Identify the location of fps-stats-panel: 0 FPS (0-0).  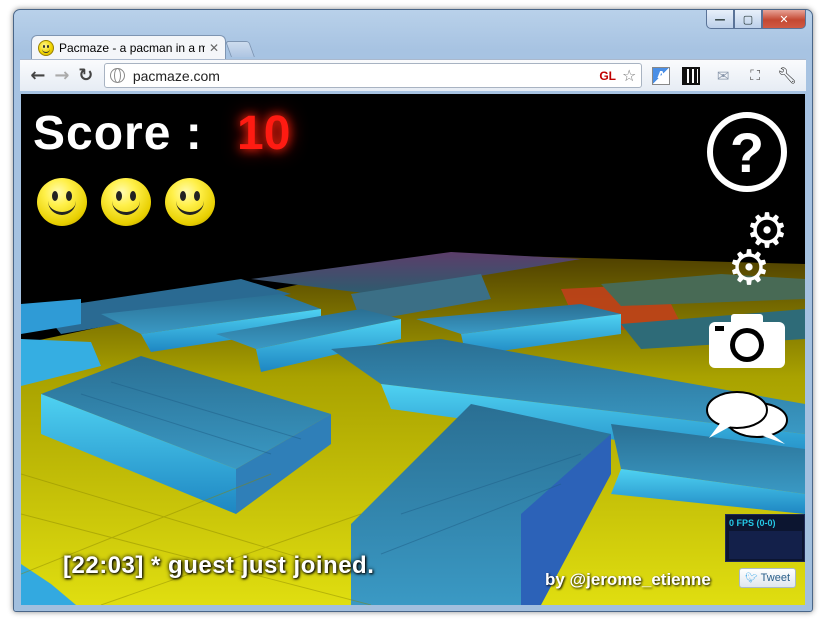
(765, 538).